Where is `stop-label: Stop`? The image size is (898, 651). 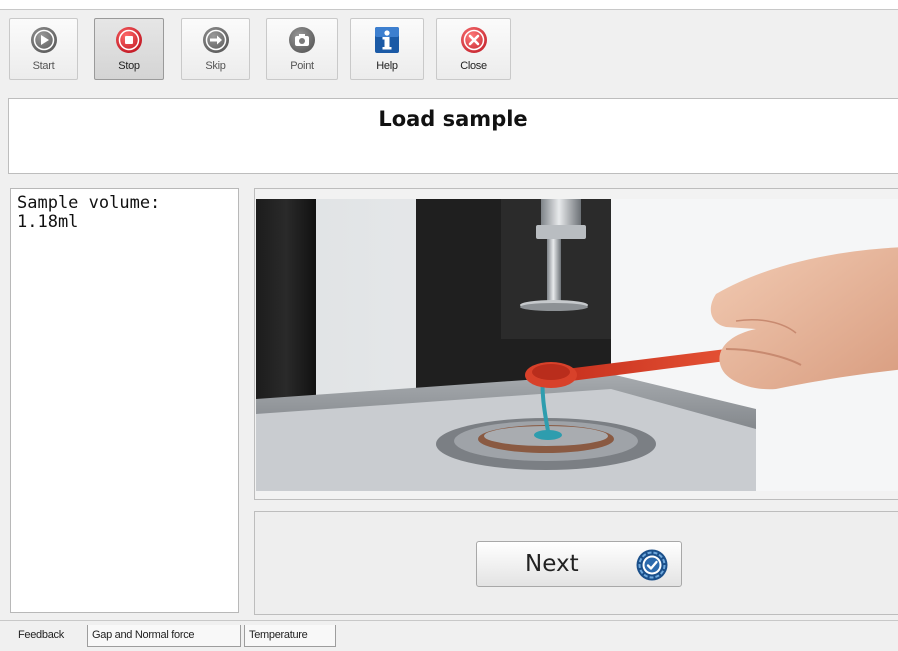
stop-label: Stop is located at coordinates (129, 66).